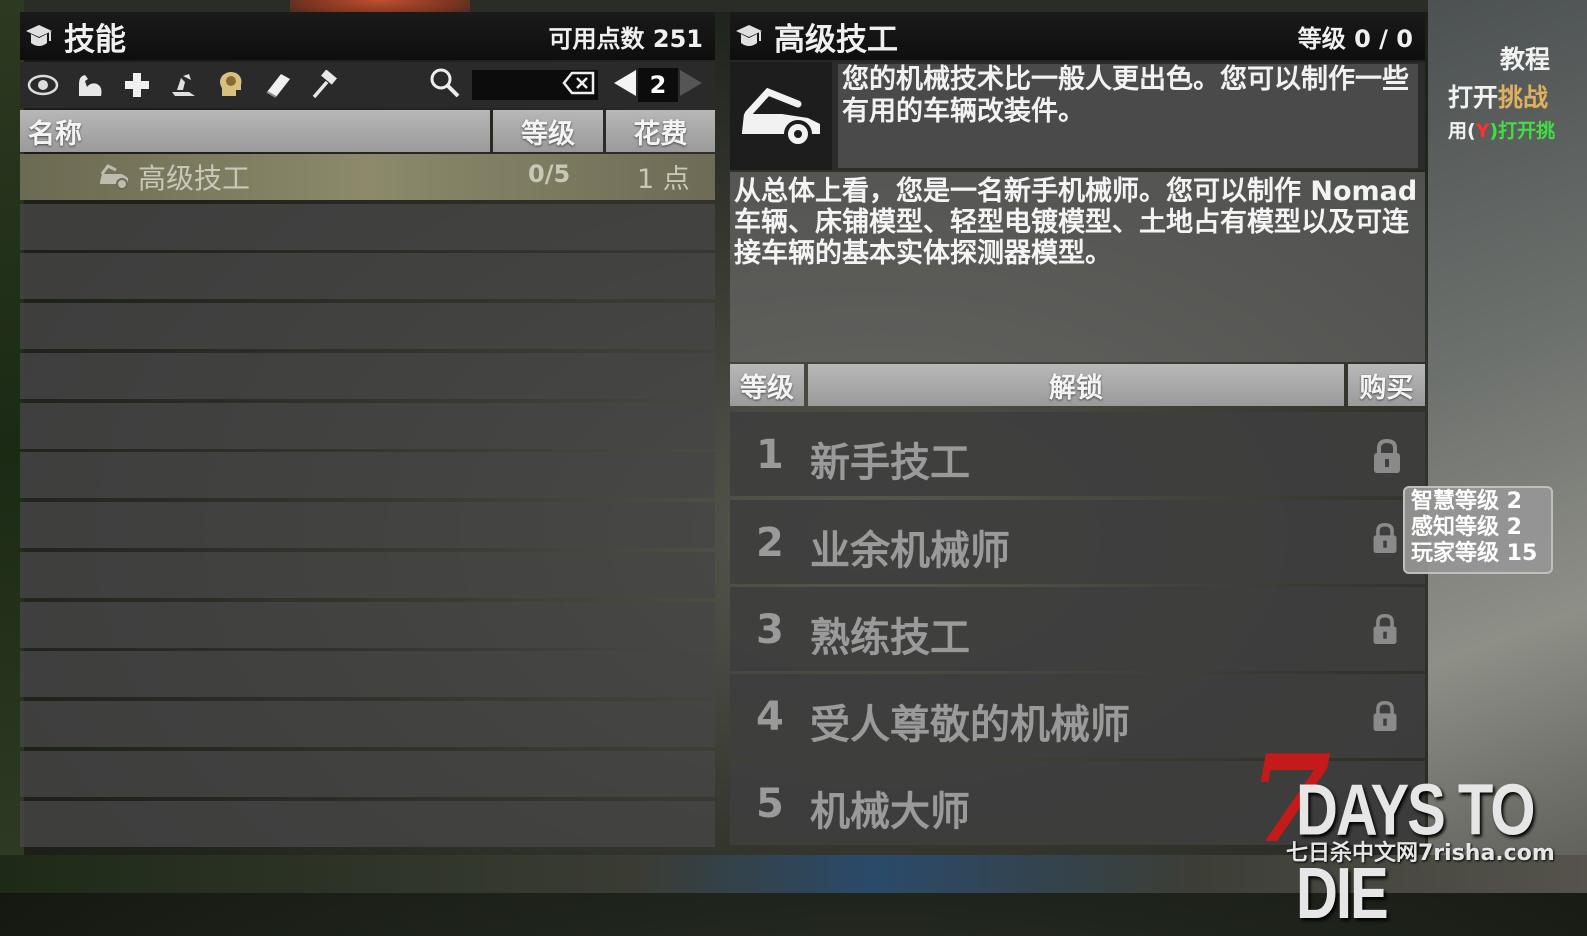  Describe the element at coordinates (114, 179) in the screenshot. I see `car-icon` at that location.